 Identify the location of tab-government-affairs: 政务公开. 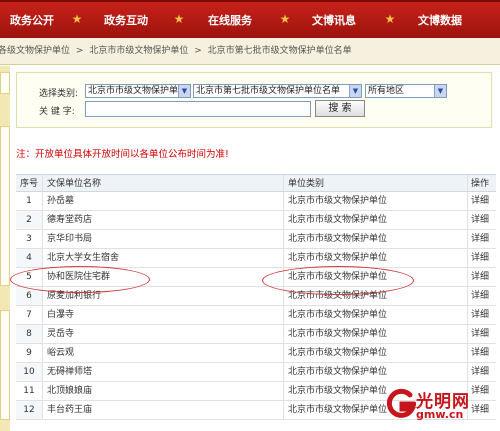
(35, 21).